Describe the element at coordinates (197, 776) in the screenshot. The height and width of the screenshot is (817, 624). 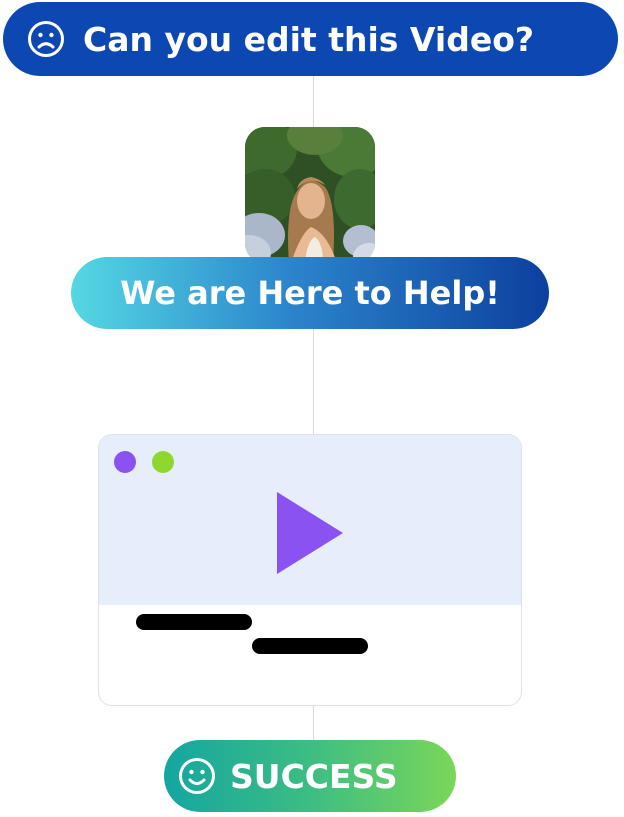
I see `smile-face-icon` at that location.